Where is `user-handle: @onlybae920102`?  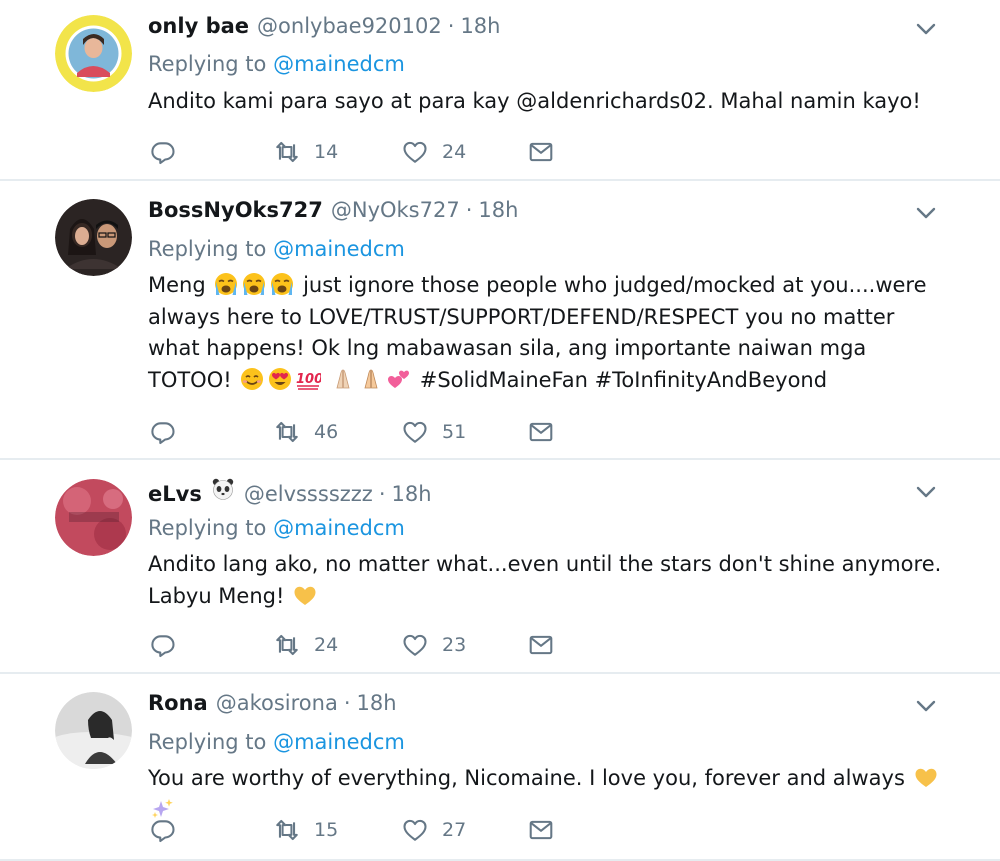 user-handle: @onlybae920102 is located at coordinates (349, 26).